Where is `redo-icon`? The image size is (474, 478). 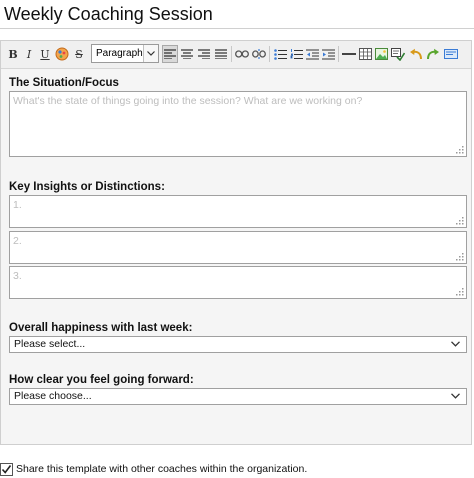
redo-icon is located at coordinates (433, 54).